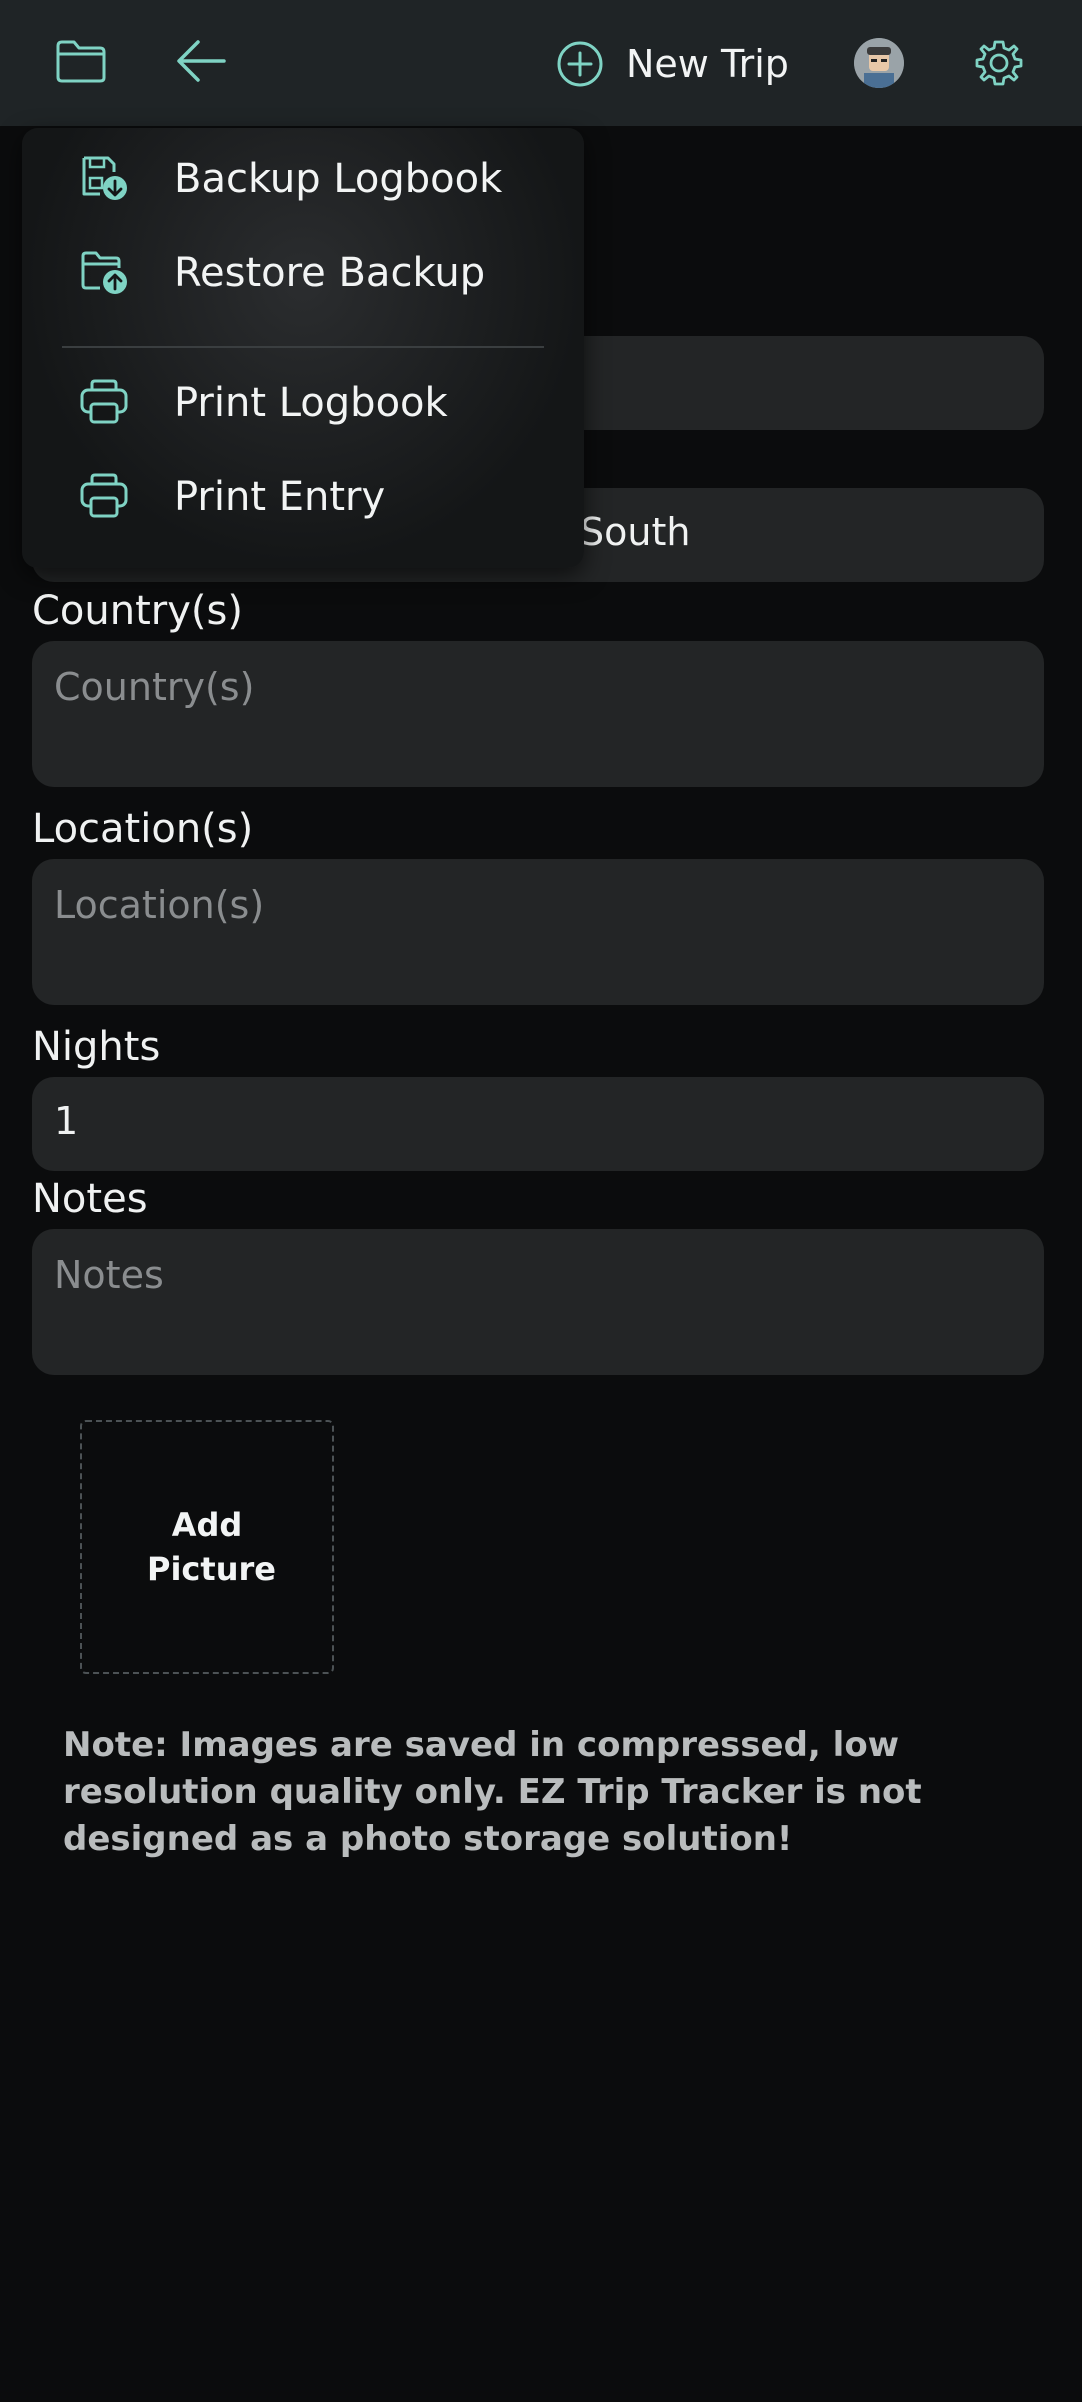 The image size is (1082, 2402). What do you see at coordinates (154, 687) in the screenshot?
I see `country-placeholder: Country(s)` at bounding box center [154, 687].